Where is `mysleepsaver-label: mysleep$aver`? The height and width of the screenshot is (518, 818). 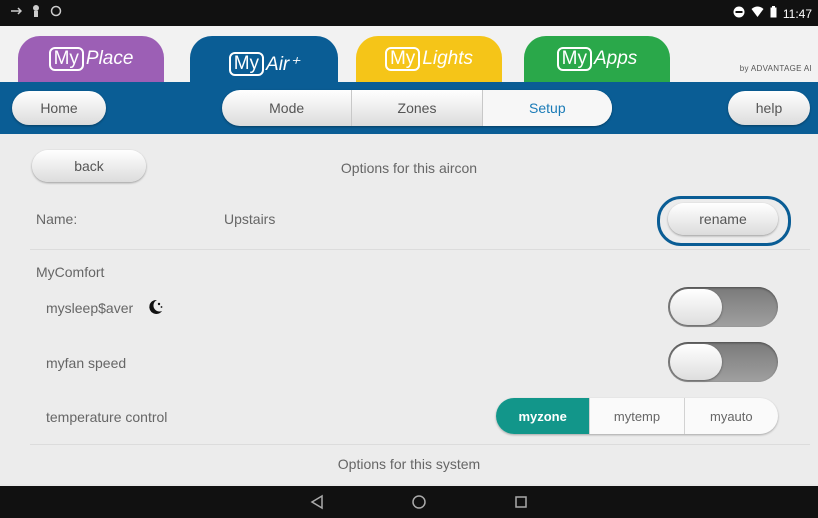
mysleepsaver-label: mysleep$aver is located at coordinates (90, 308).